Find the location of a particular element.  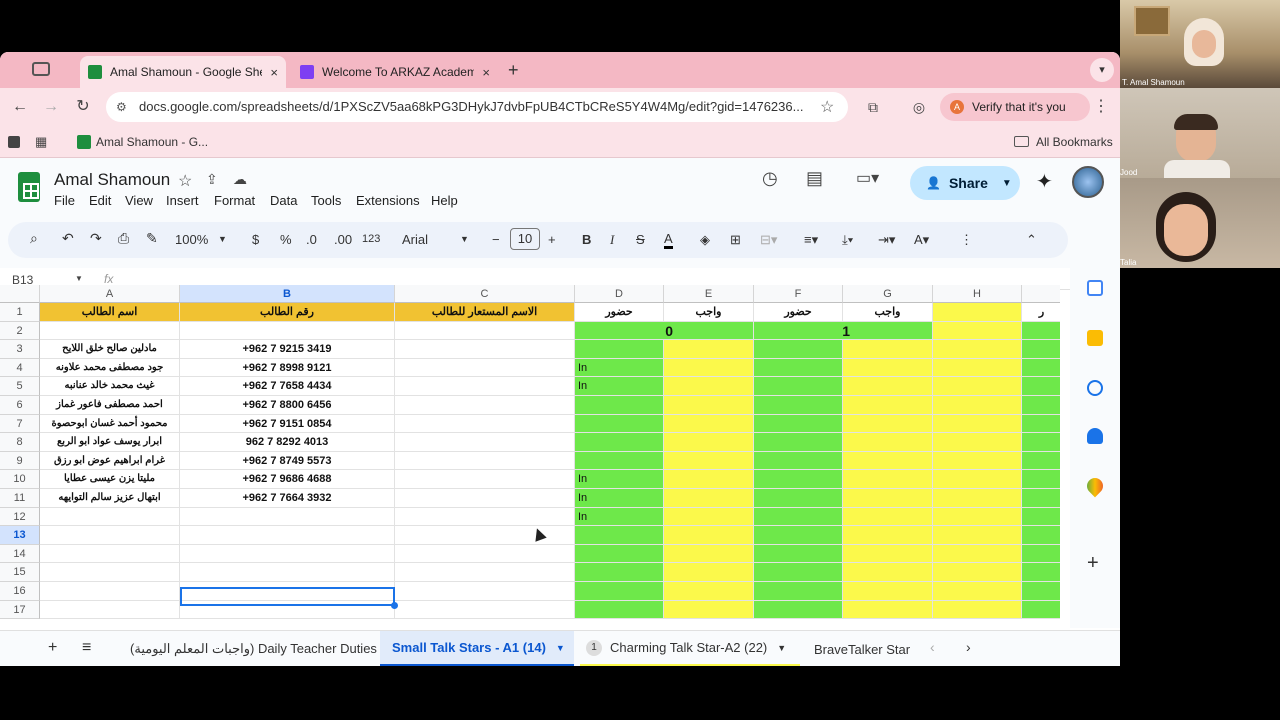

percent-format-button: % is located at coordinates (286, 239).